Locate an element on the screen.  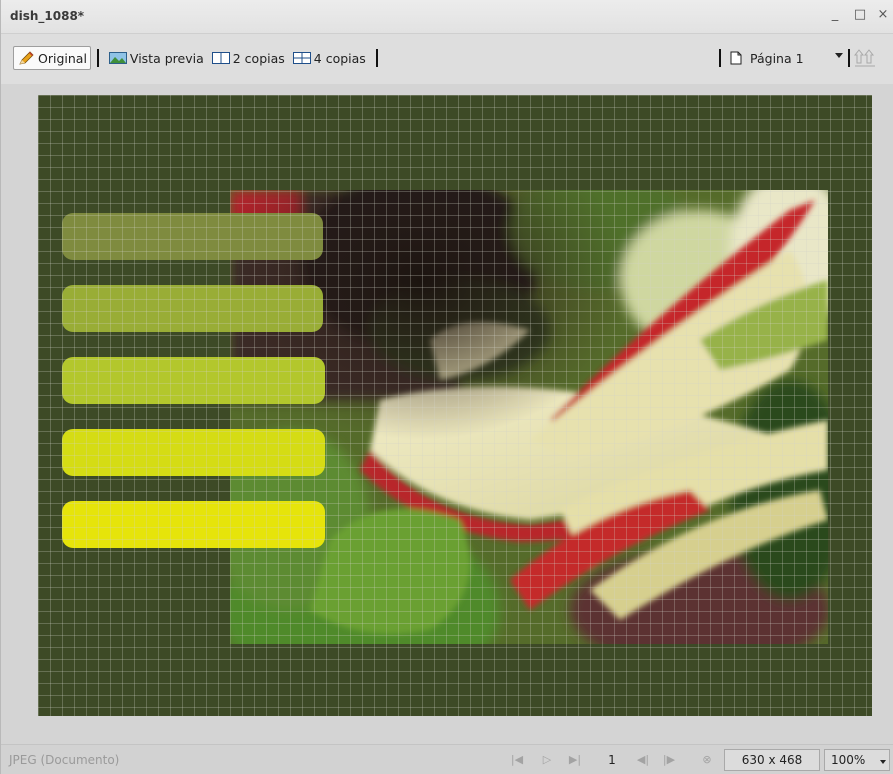
page-controls: Página 1 is located at coordinates (794, 58).